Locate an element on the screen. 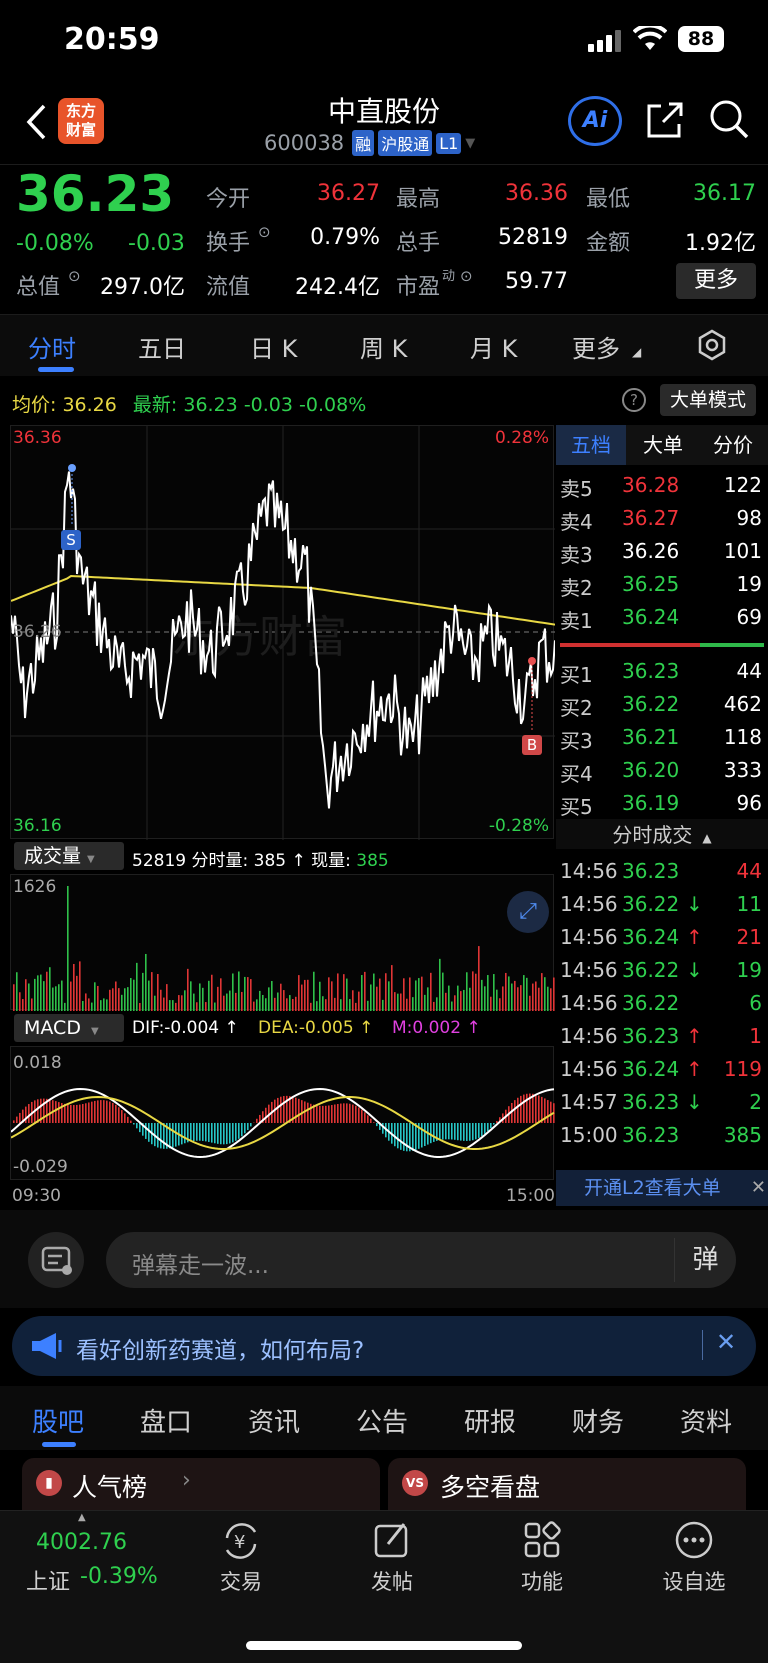 This screenshot has width=768, height=1663. trades-header: 分时成交 ▲ is located at coordinates (662, 834).